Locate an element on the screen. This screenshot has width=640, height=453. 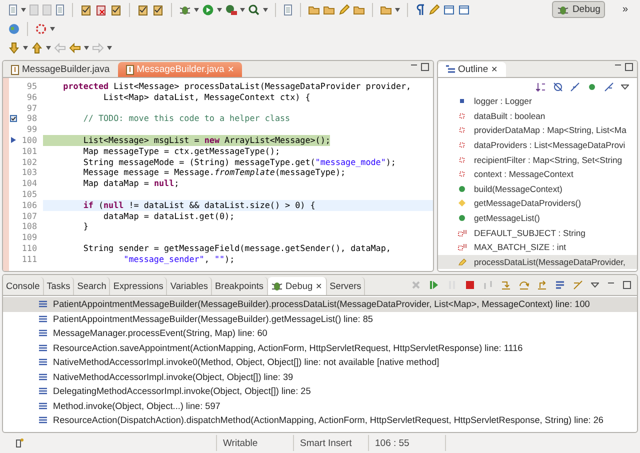
more-chevron: » is located at coordinates (625, 9).